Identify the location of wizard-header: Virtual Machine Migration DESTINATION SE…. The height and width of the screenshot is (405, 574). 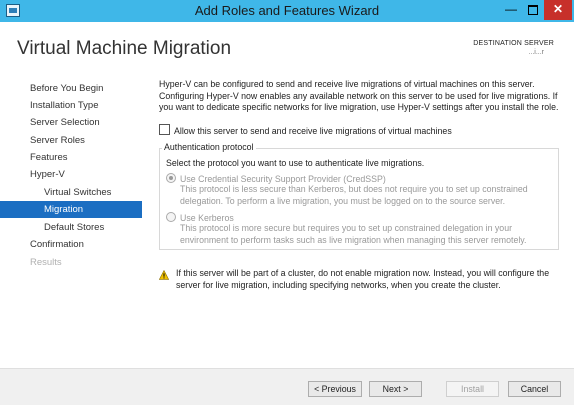
(287, 46).